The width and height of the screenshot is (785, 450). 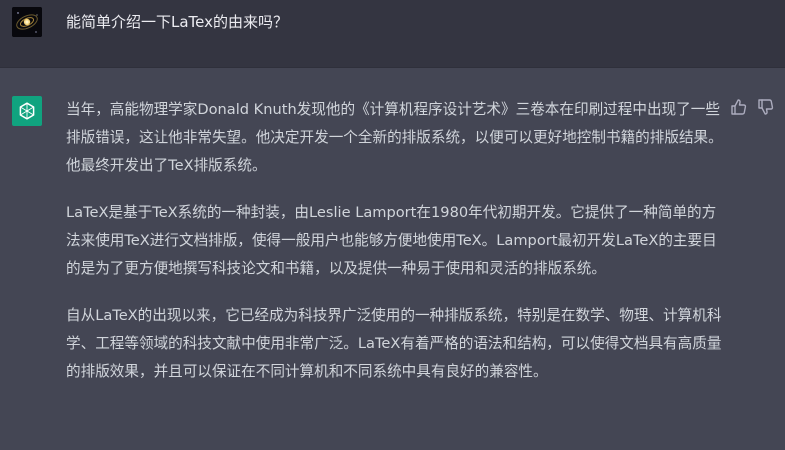 What do you see at coordinates (739, 107) in the screenshot?
I see `thumbs-up-icon` at bounding box center [739, 107].